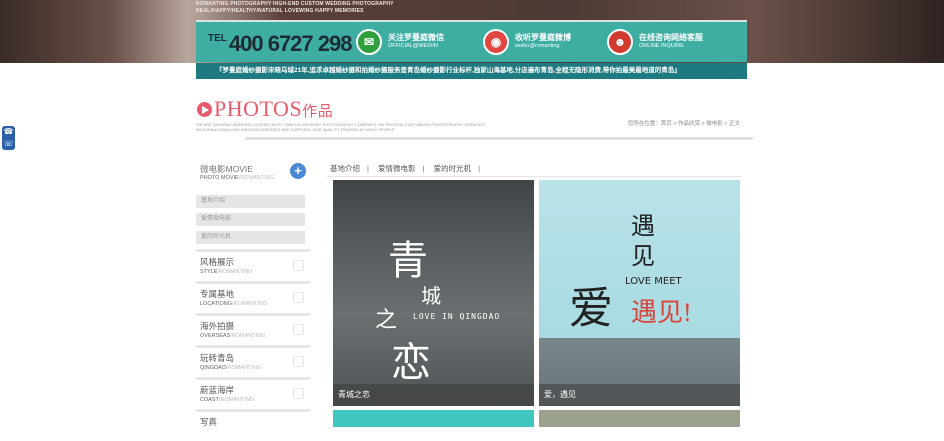 This screenshot has width=944, height=441. I want to click on tab-love-movie: 爱情微电影, so click(397, 168).